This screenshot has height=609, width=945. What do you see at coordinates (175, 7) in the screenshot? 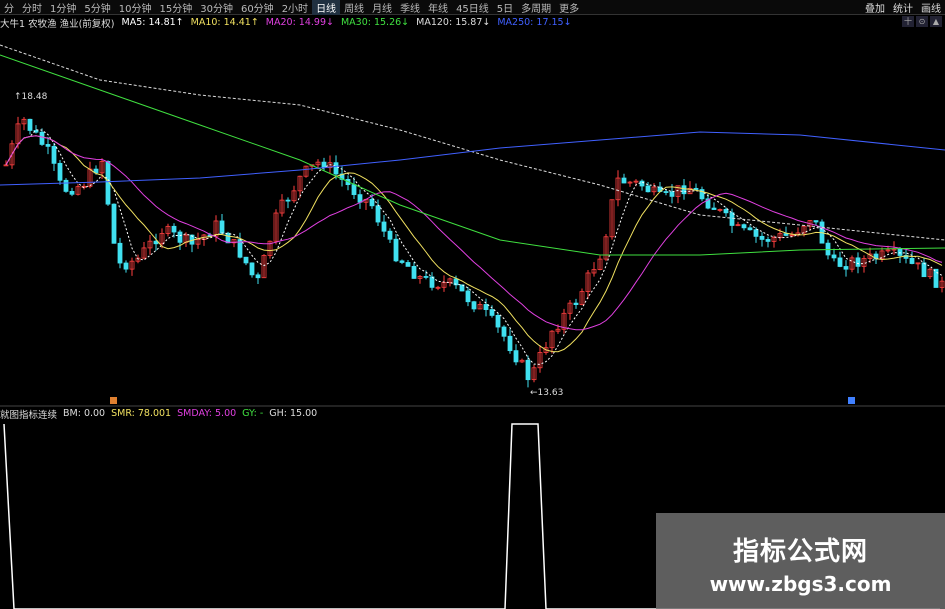
I see `period-tab: 15分钟` at bounding box center [175, 7].